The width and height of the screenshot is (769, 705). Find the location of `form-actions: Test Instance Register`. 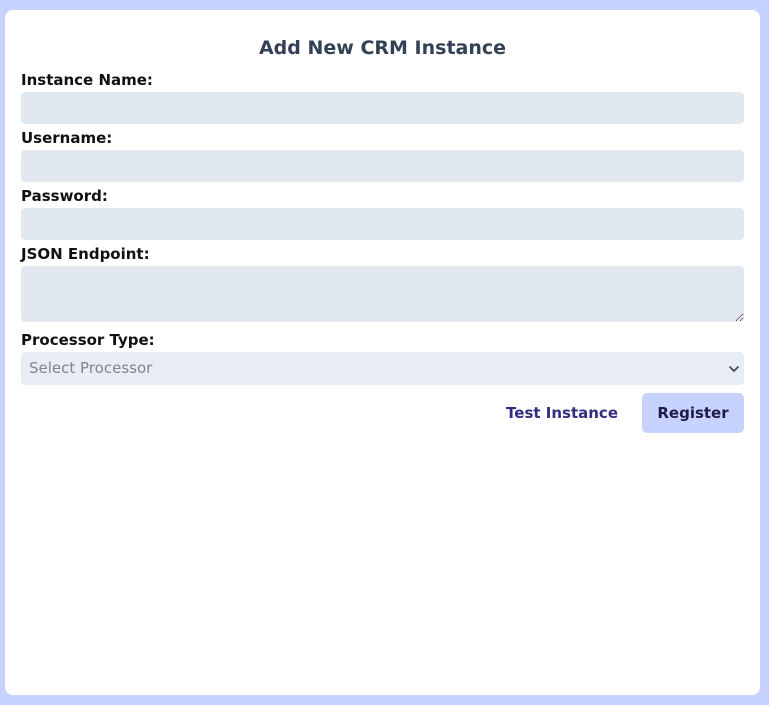

form-actions: Test Instance Register is located at coordinates (382, 413).